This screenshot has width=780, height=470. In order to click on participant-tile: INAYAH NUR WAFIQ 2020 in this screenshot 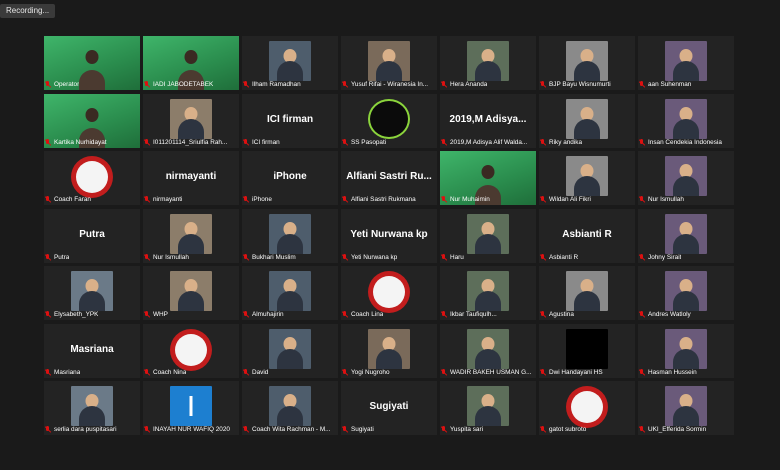, I will do `click(191, 408)`.